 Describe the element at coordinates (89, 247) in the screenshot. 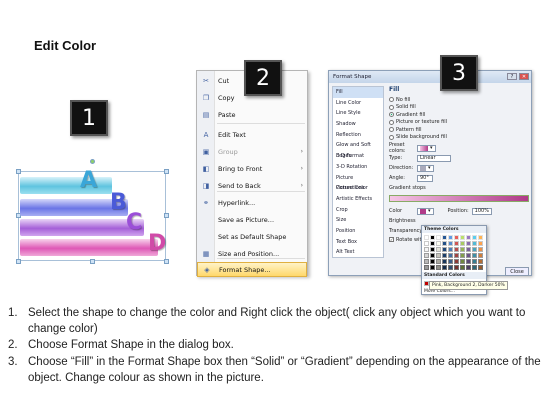

I see `bar-d` at that location.